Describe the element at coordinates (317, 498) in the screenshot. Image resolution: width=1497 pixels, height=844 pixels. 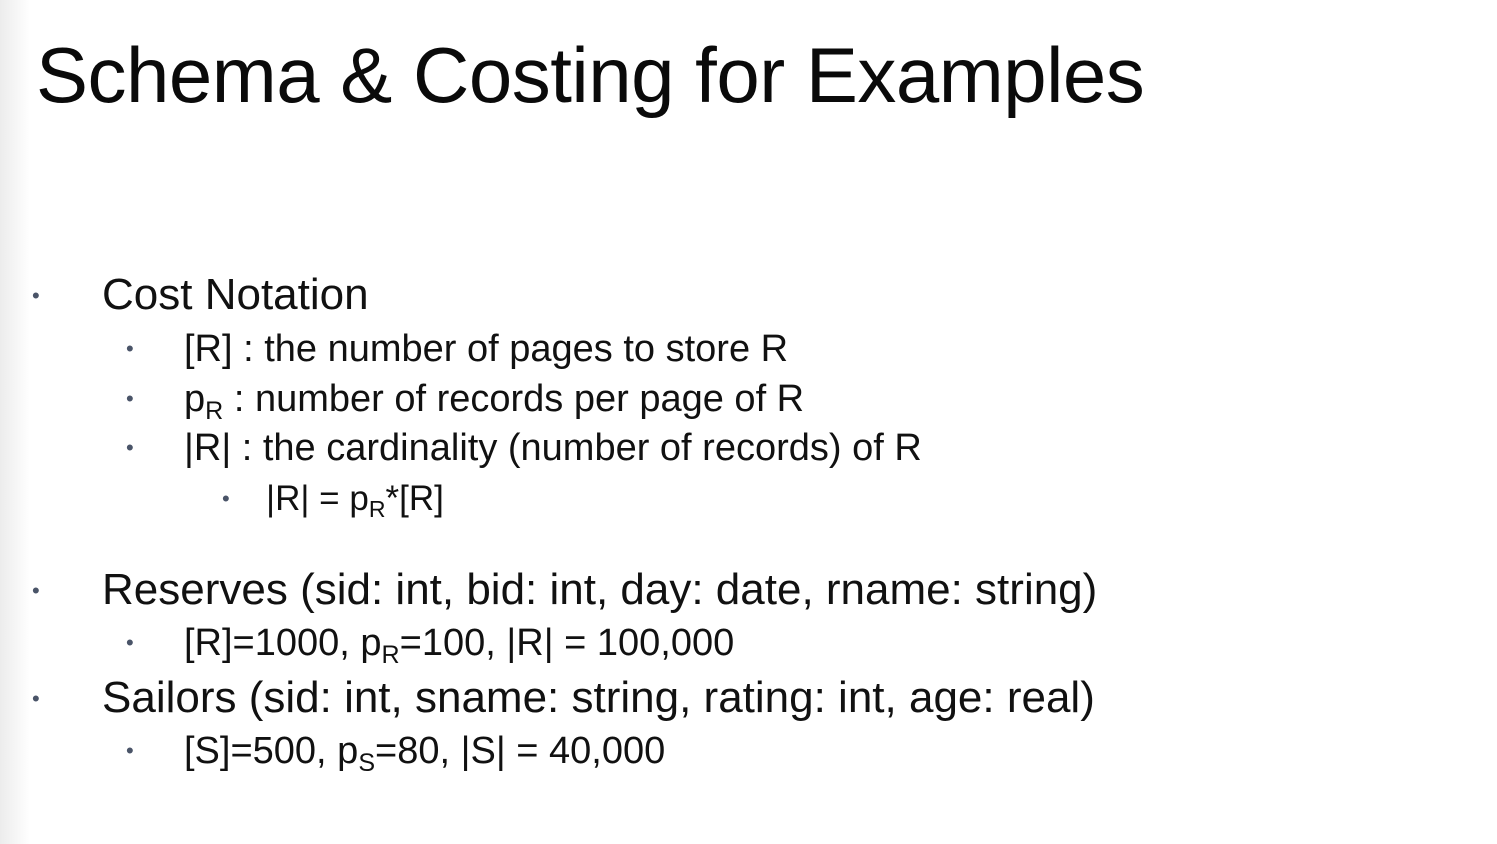
I see `formula-prefix: |R| = p` at that location.